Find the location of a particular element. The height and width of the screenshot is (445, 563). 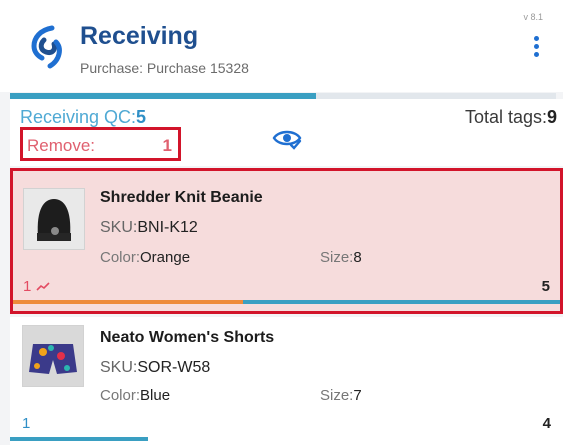

item-sku-value: SOR-W58 is located at coordinates (174, 367).